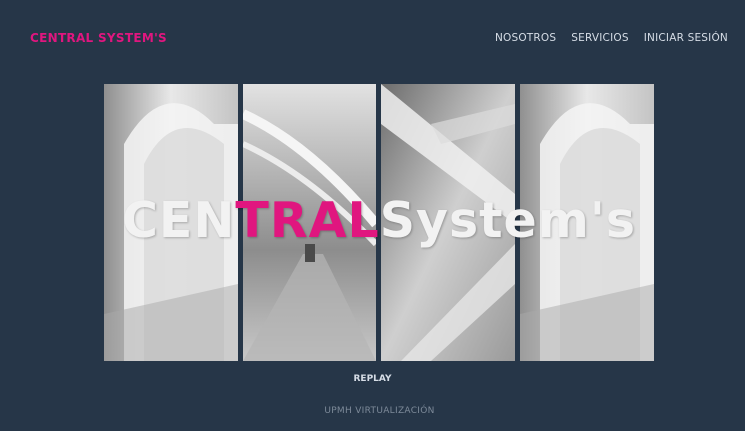 This screenshot has height=431, width=745. I want to click on nav-servicios: SERVICIOS, so click(599, 38).